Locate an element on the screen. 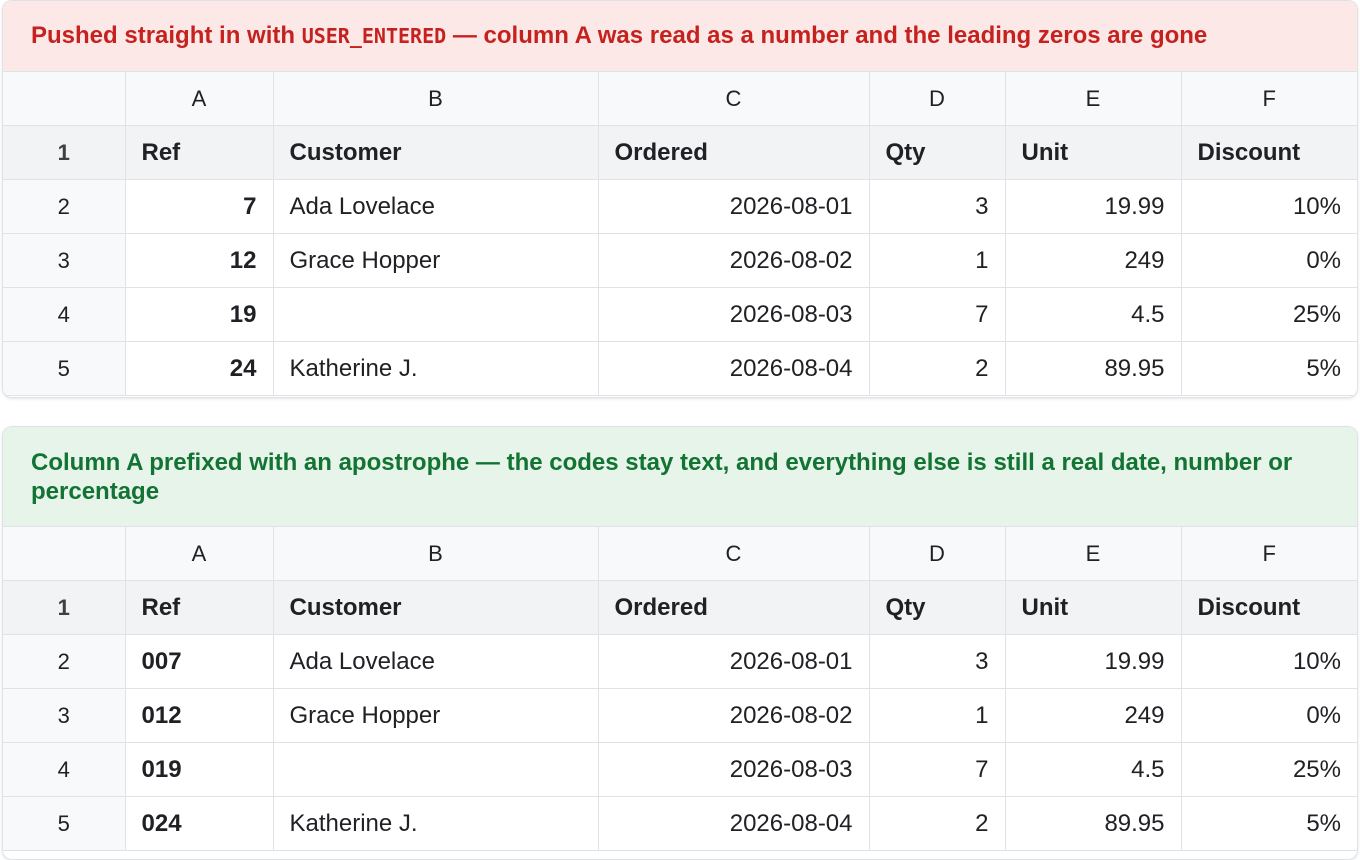  table-row: 2 7 Ada Lovelace 2026-08-01 3 19.99 10% is located at coordinates (680, 206).